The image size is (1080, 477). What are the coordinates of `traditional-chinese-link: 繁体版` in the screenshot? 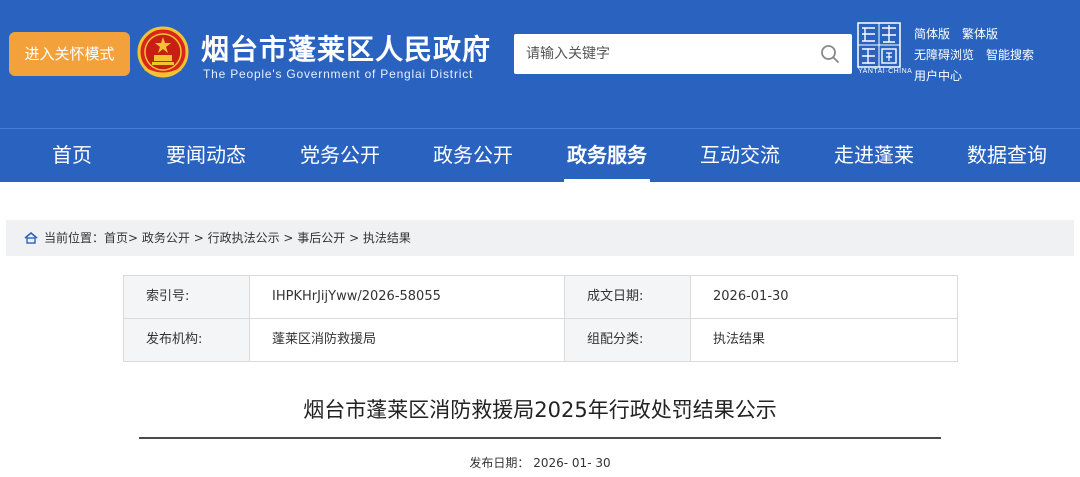 It's located at (980, 34).